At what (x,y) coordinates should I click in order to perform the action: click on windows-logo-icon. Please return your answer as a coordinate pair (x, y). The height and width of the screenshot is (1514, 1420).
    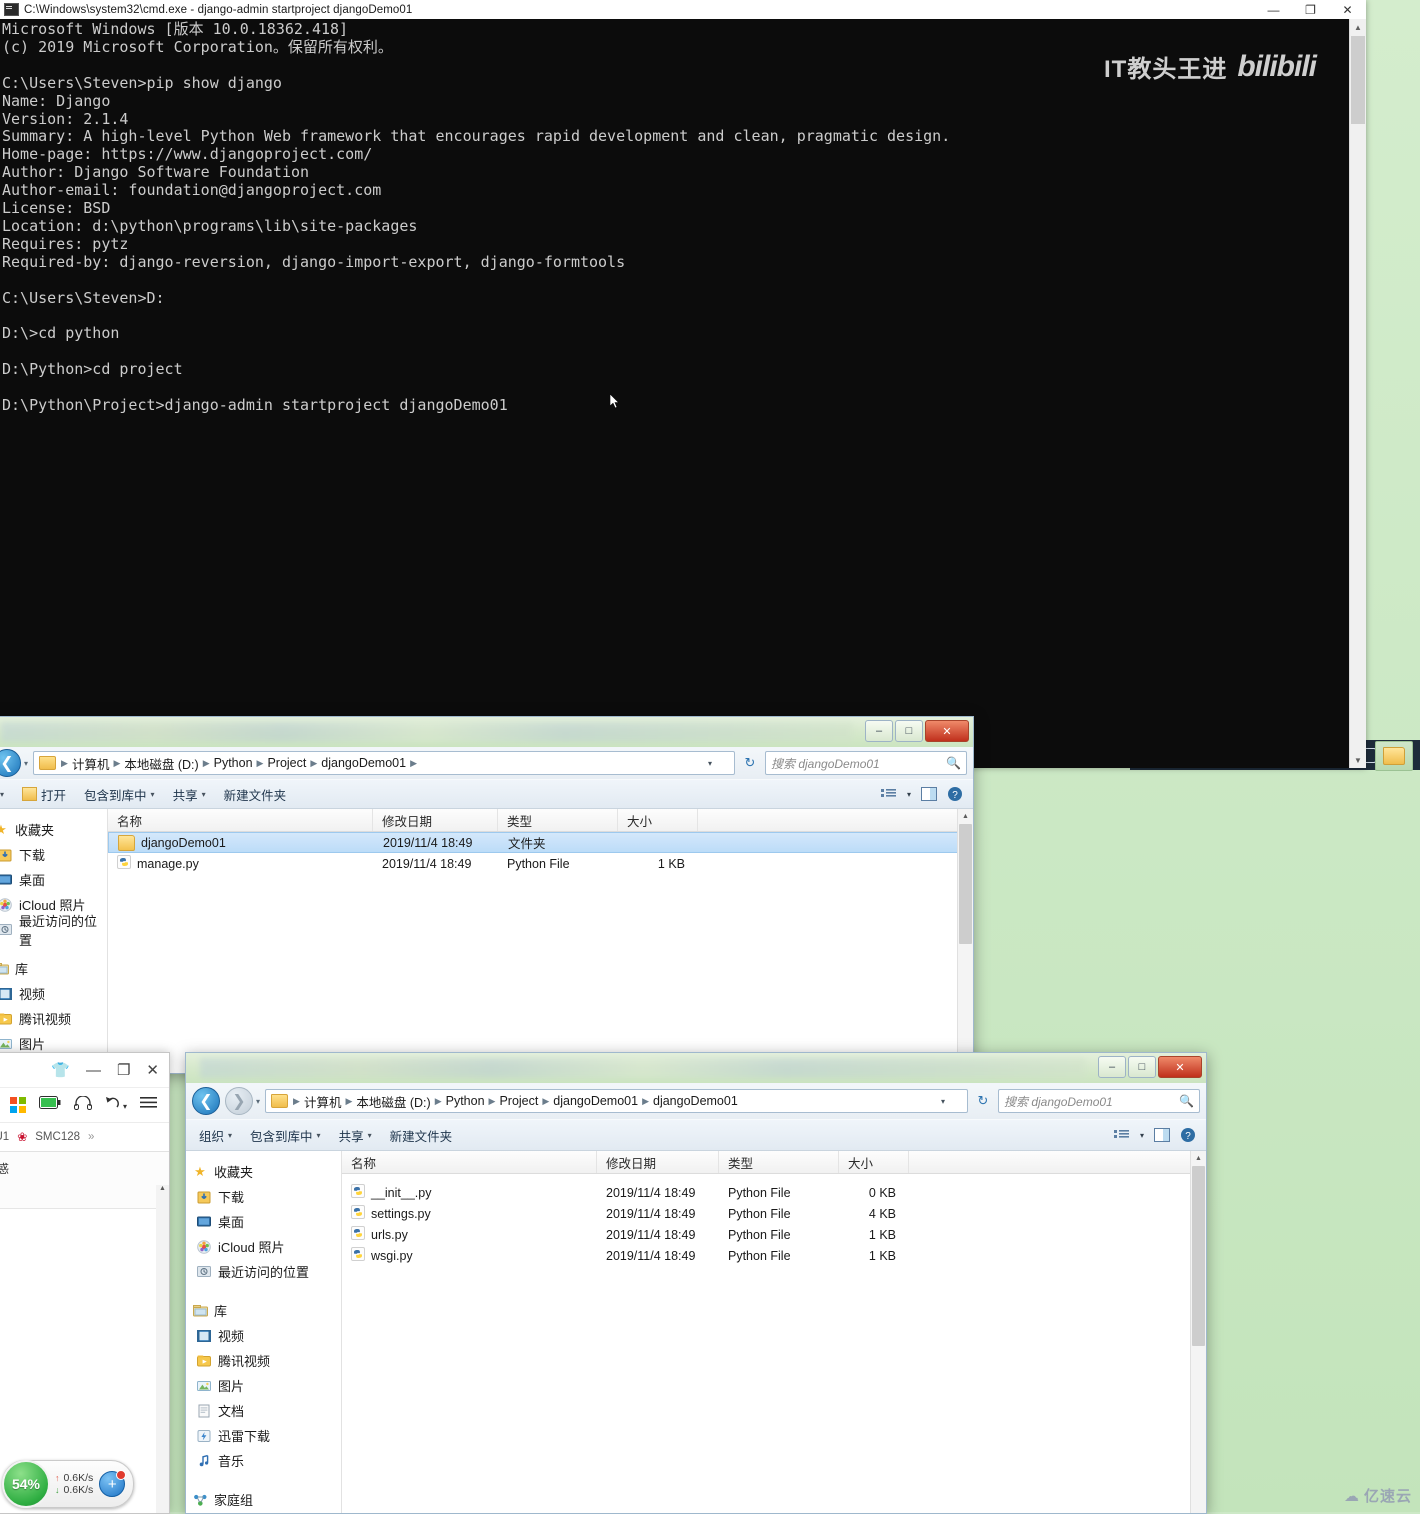
    Looking at the image, I should click on (18, 1105).